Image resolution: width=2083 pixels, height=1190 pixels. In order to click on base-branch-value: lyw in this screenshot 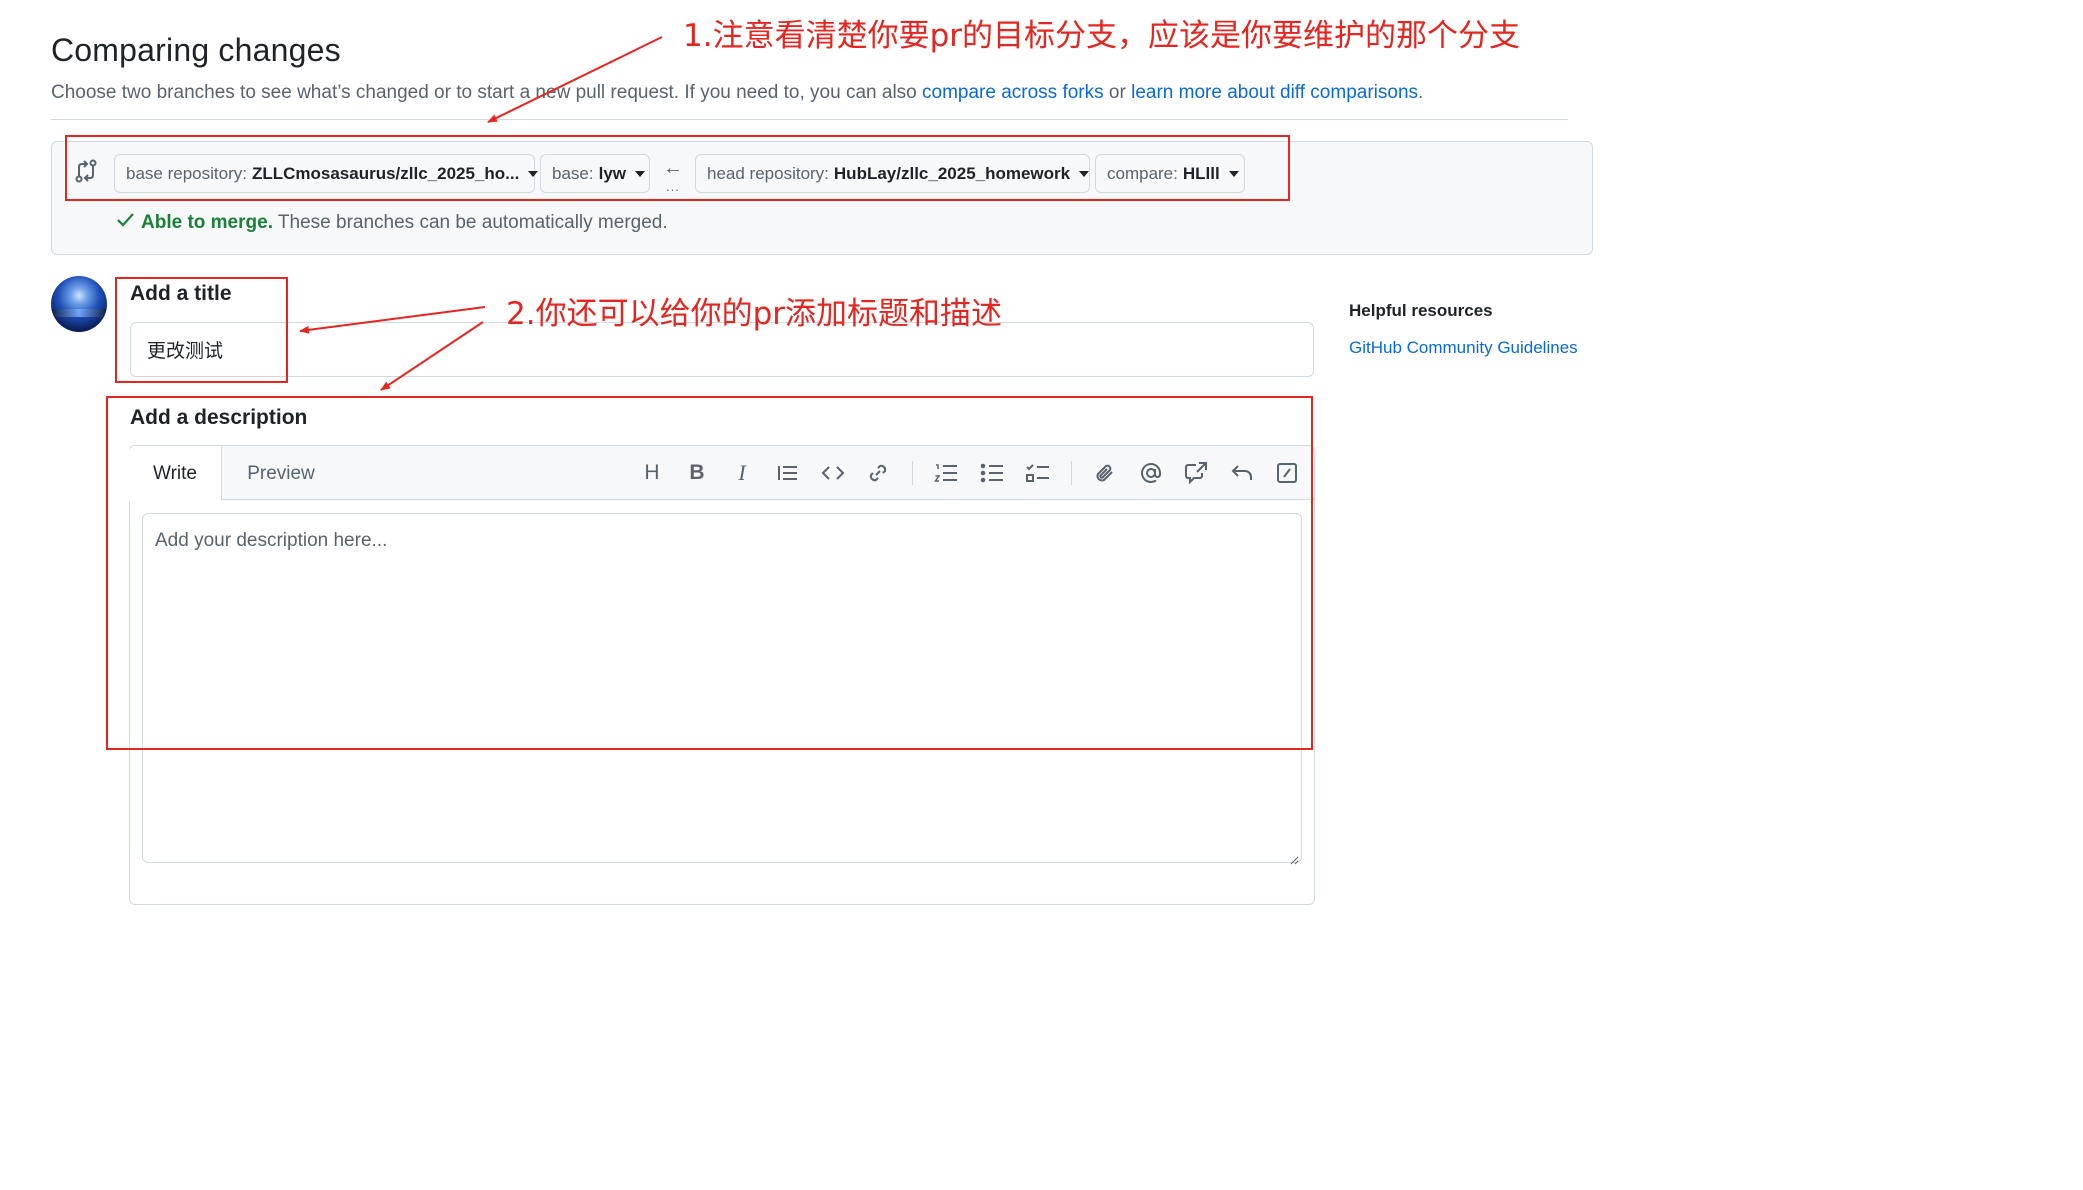, I will do `click(612, 173)`.